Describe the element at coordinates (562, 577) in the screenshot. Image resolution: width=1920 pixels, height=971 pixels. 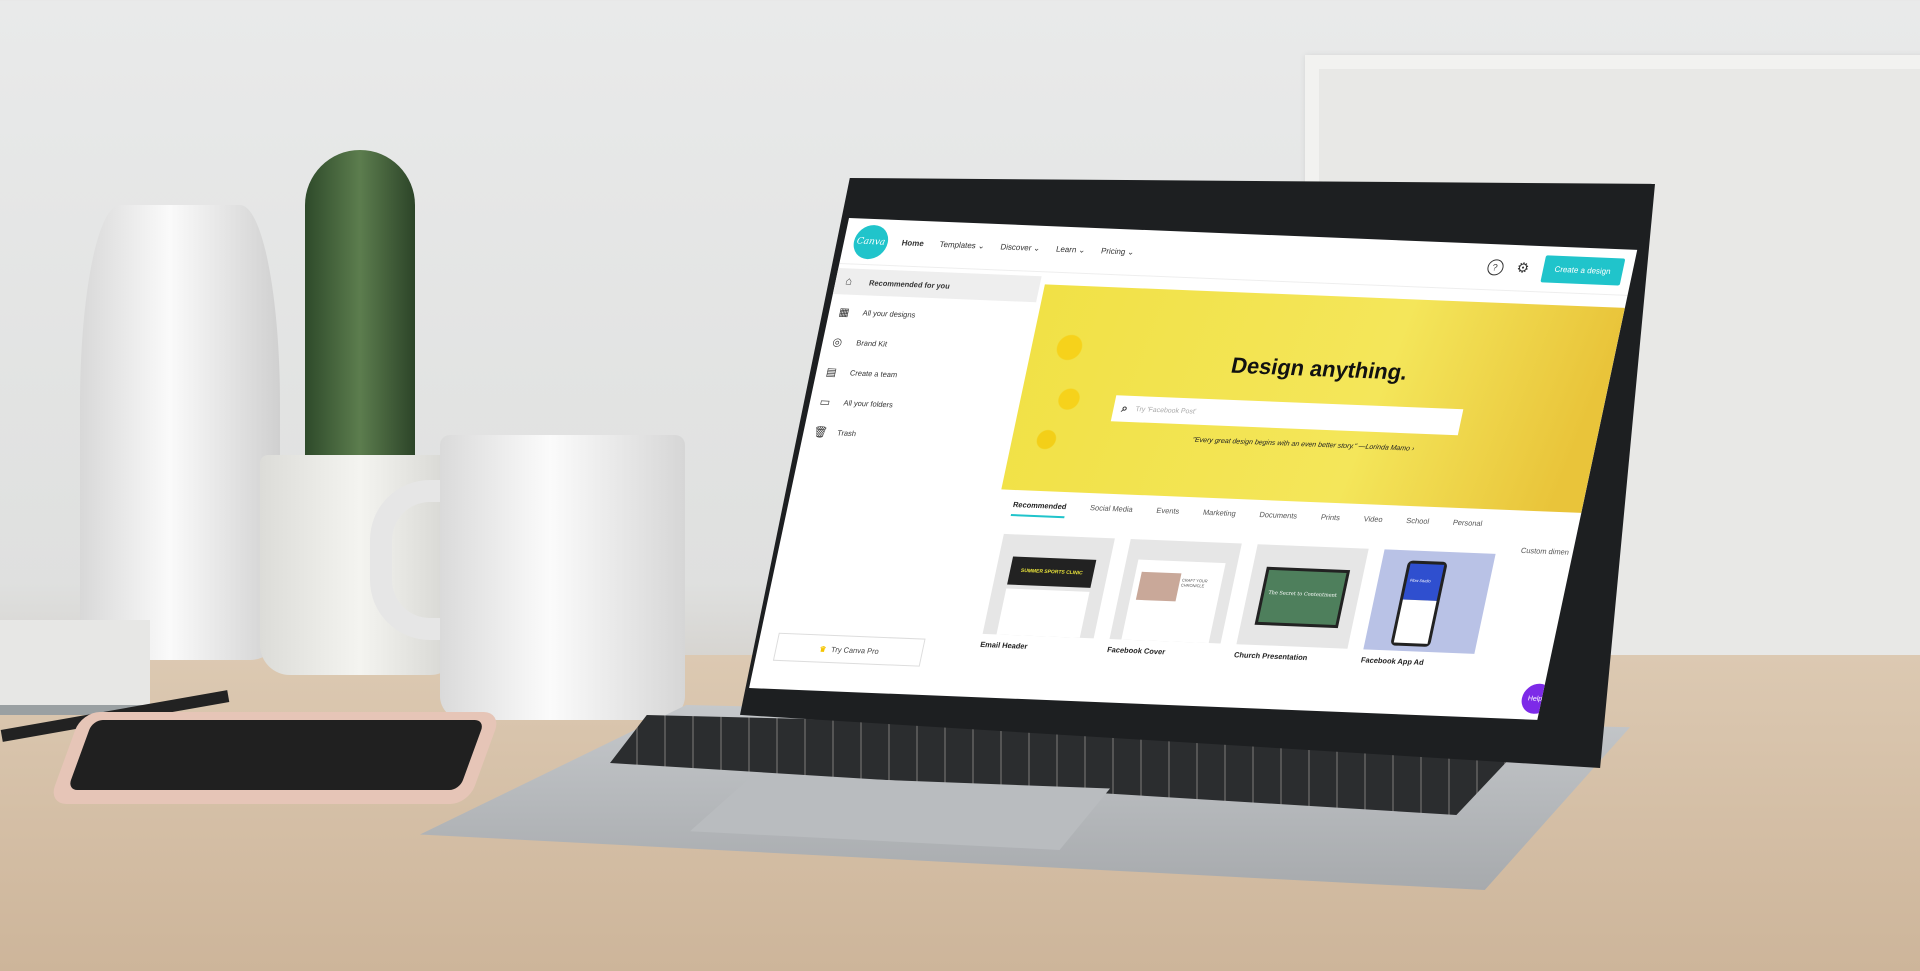
I see `mug` at that location.